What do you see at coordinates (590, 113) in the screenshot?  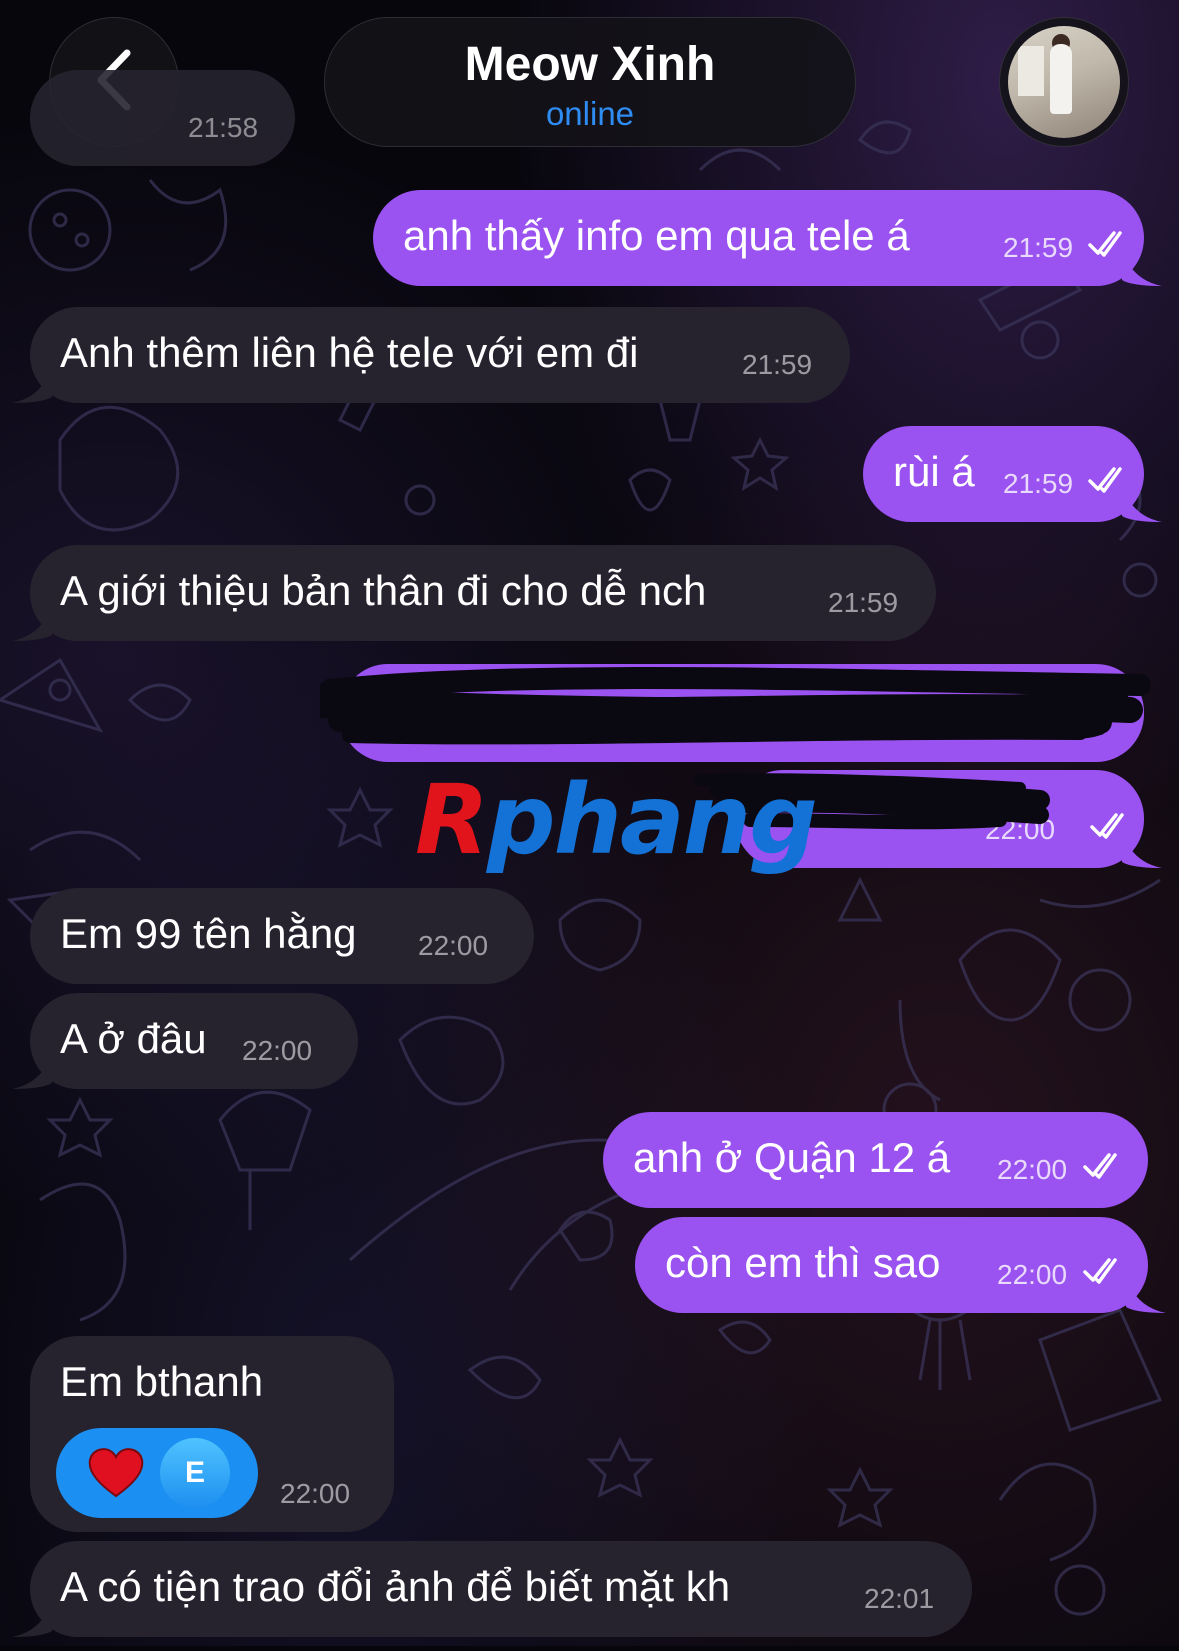 I see `contact-status: online` at bounding box center [590, 113].